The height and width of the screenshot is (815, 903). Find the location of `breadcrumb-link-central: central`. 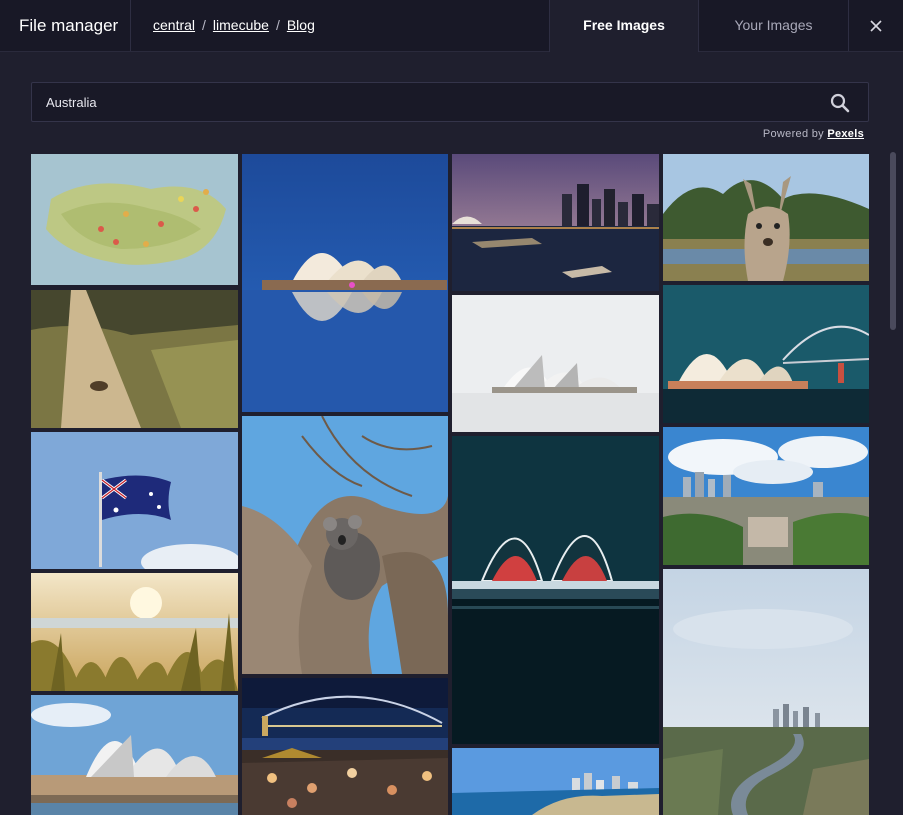

breadcrumb-link-central: central is located at coordinates (174, 25).